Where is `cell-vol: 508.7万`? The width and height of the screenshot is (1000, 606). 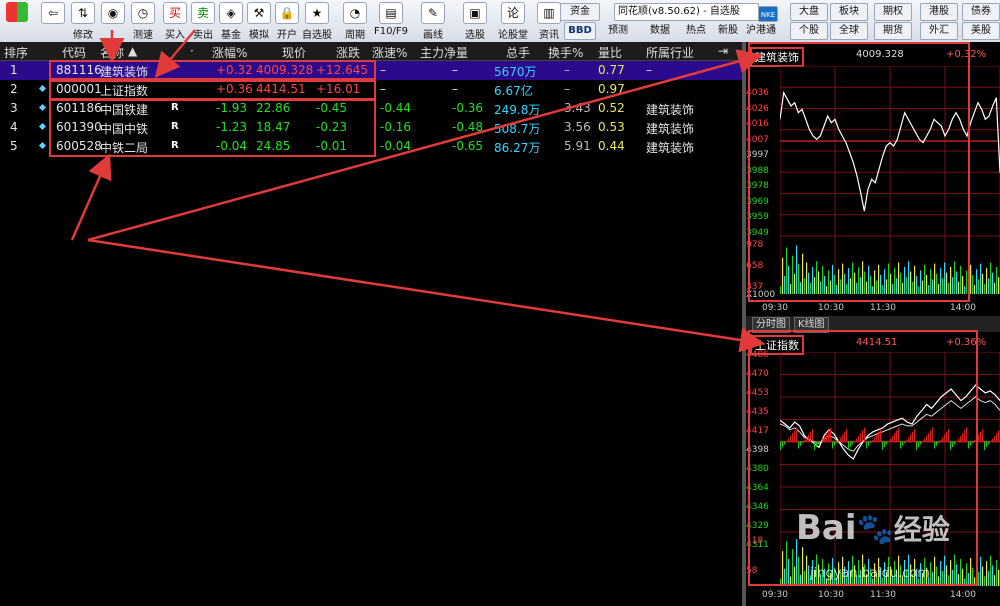 cell-vol: 508.7万 is located at coordinates (517, 129).